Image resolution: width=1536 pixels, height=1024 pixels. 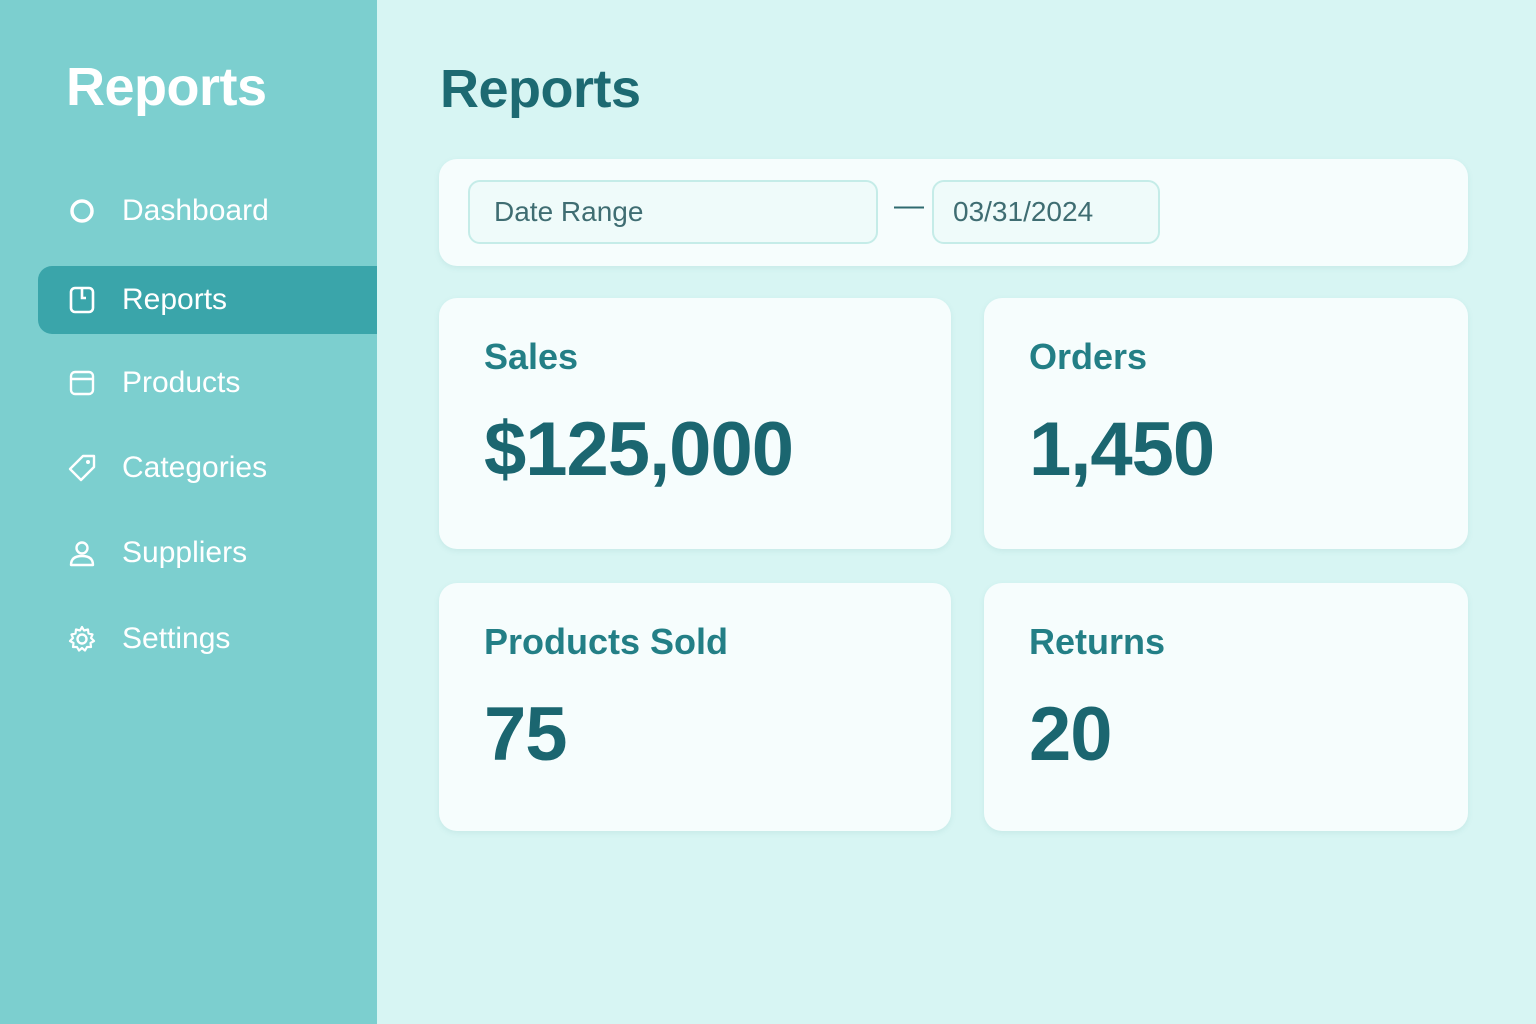 I want to click on stat-card-sales: Sales $125,000, so click(x=695, y=423).